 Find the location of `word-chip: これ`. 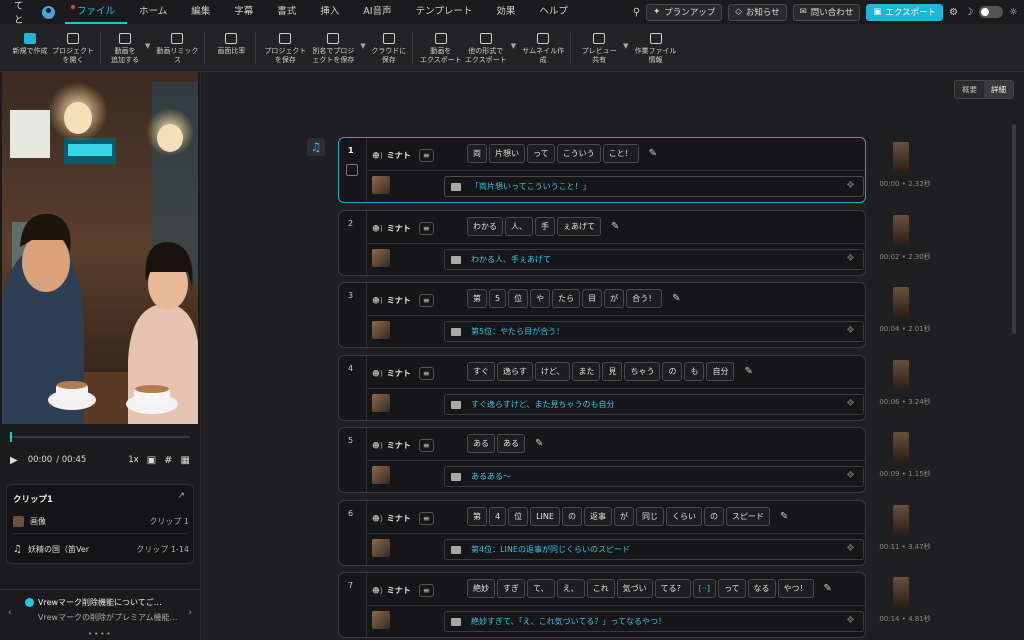

word-chip: これ is located at coordinates (600, 588).